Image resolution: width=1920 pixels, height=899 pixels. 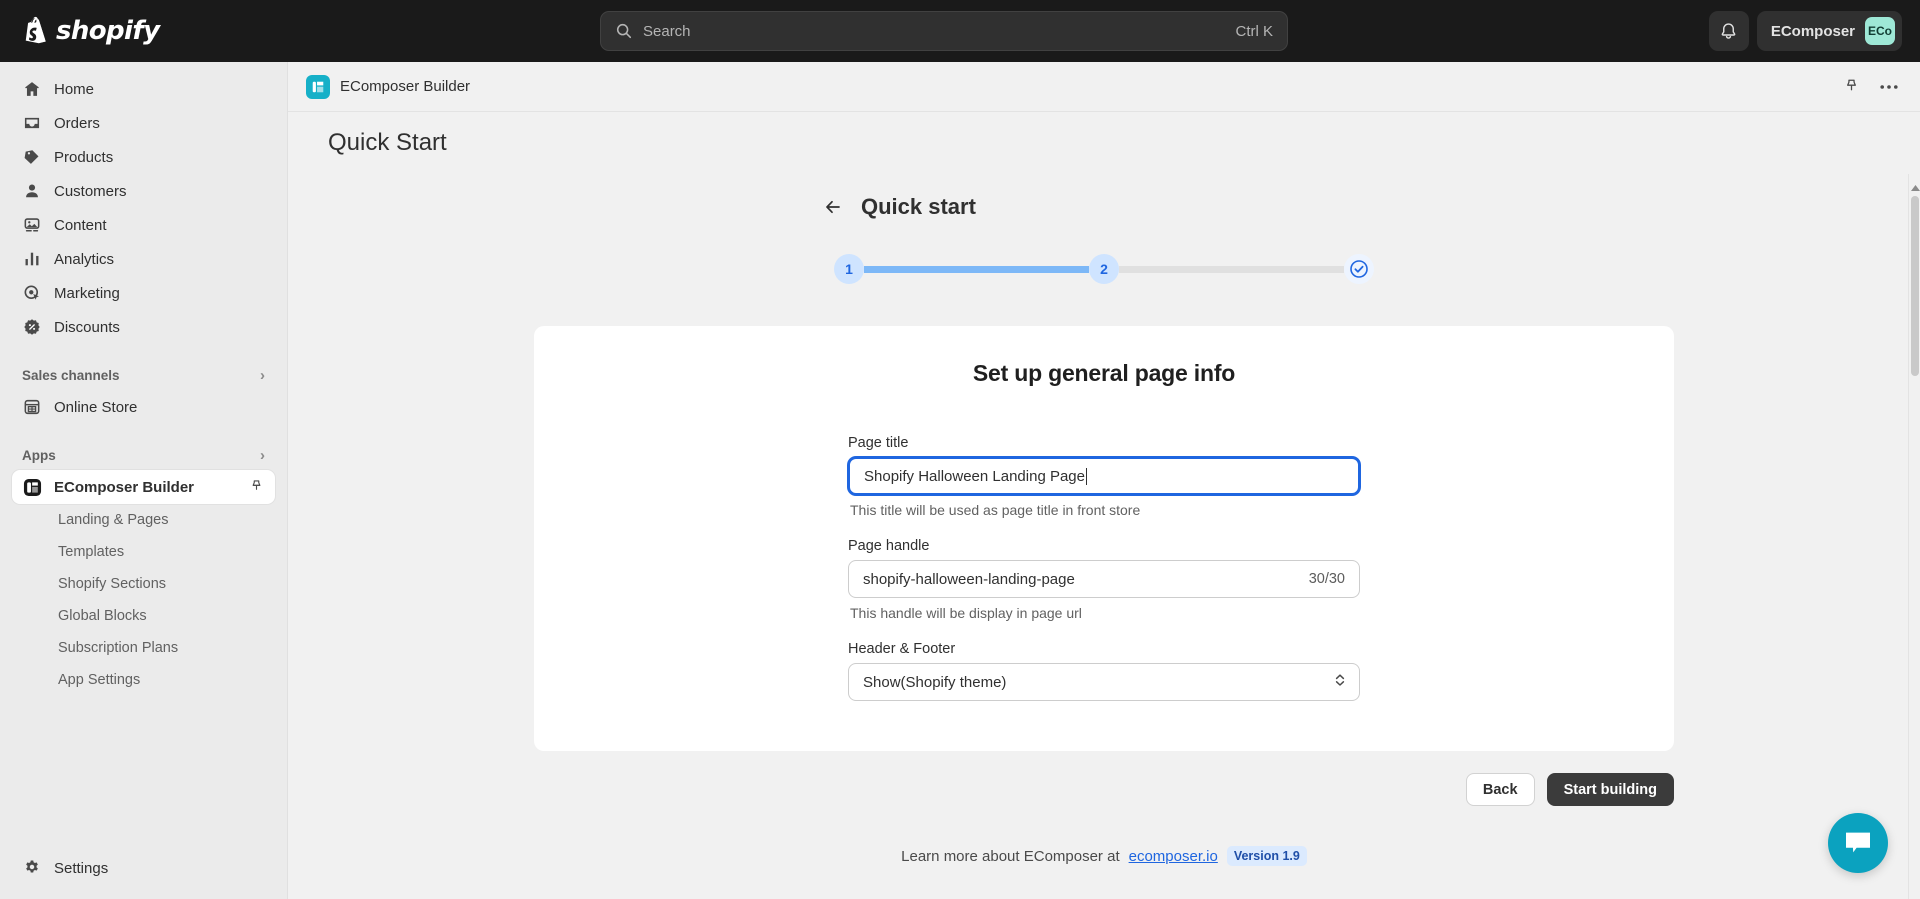 I want to click on sidebar-item-customers: Customers, so click(x=143, y=191).